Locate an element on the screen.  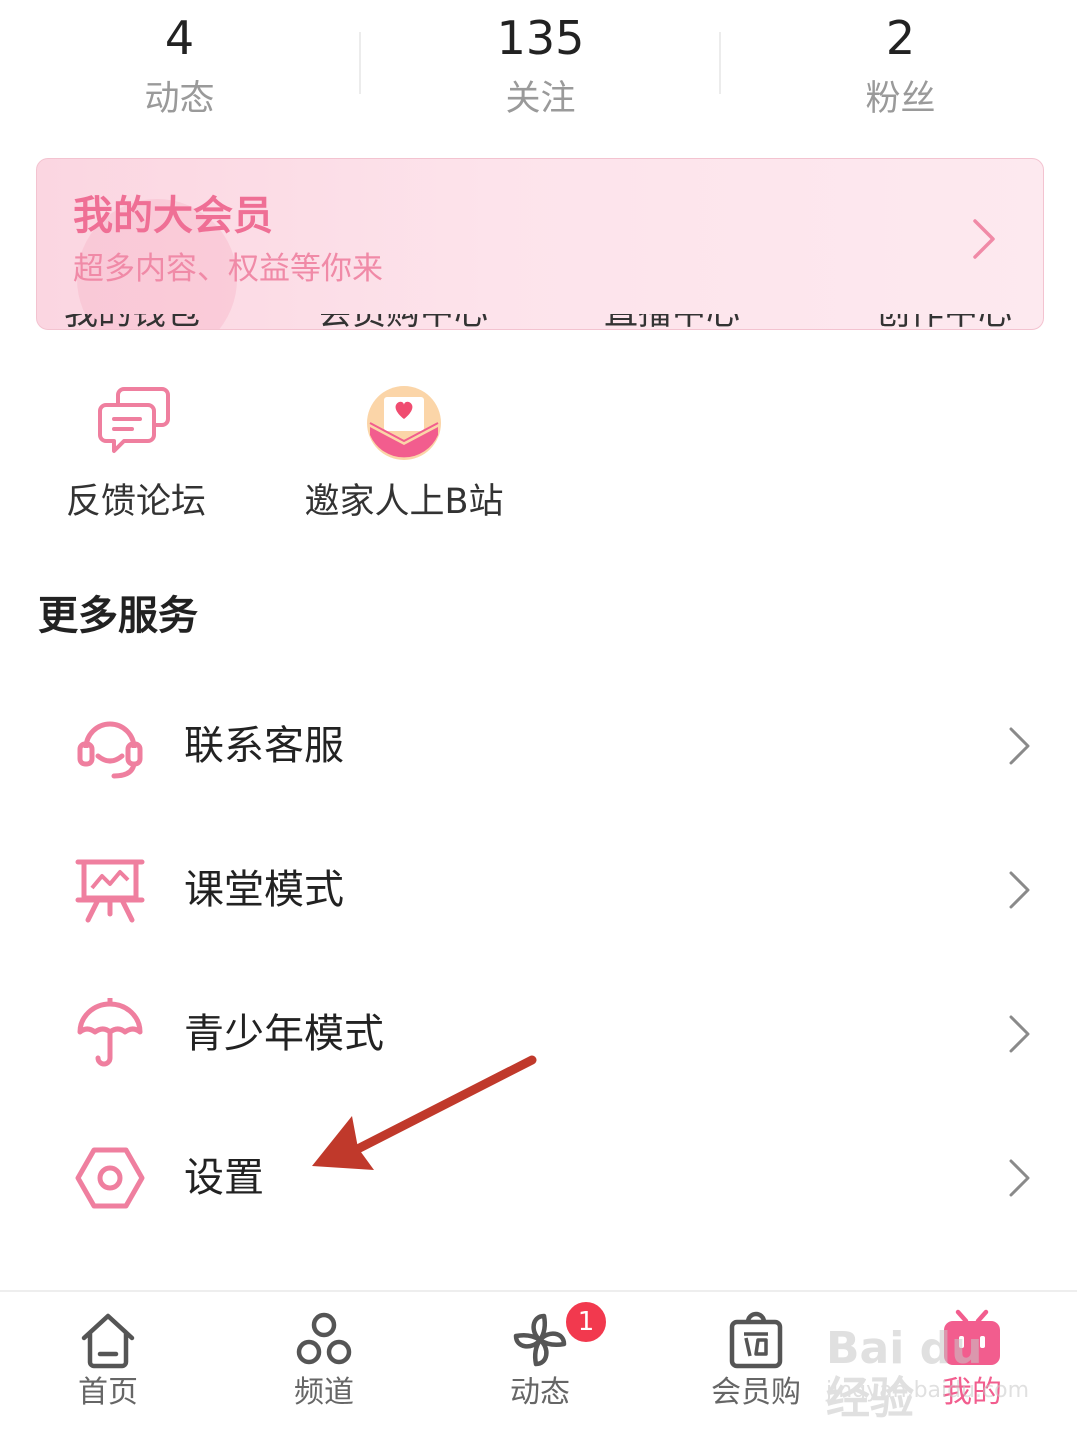
tool-invite-family: 邀家人上B站 is located at coordinates (404, 455).